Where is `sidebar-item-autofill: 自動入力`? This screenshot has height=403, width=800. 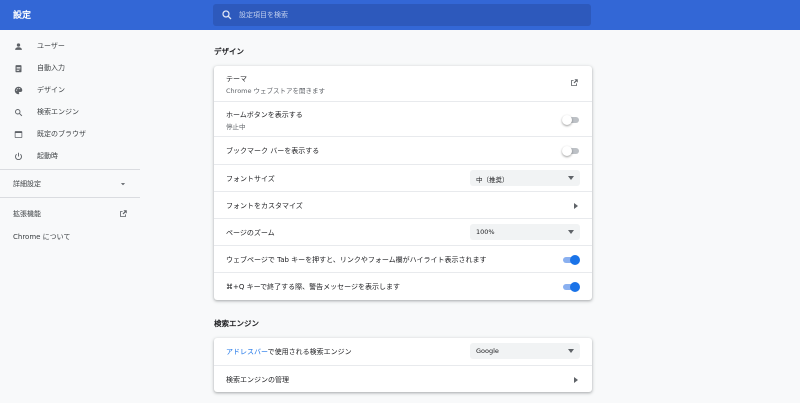 sidebar-item-autofill: 自動入力 is located at coordinates (70, 68).